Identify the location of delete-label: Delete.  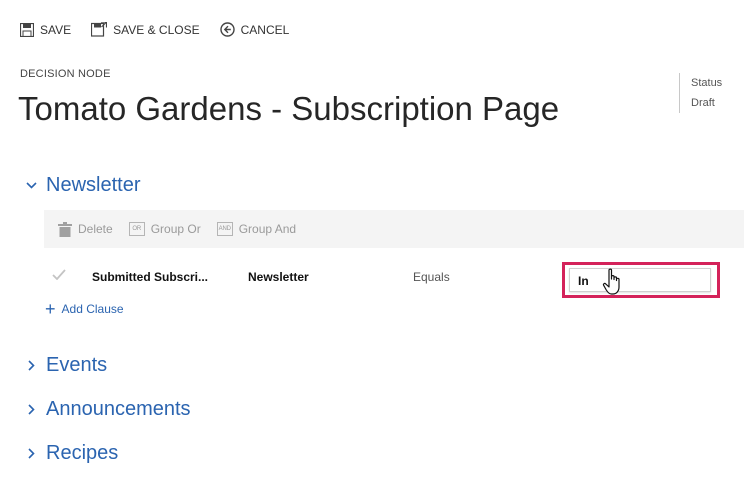
(95, 229).